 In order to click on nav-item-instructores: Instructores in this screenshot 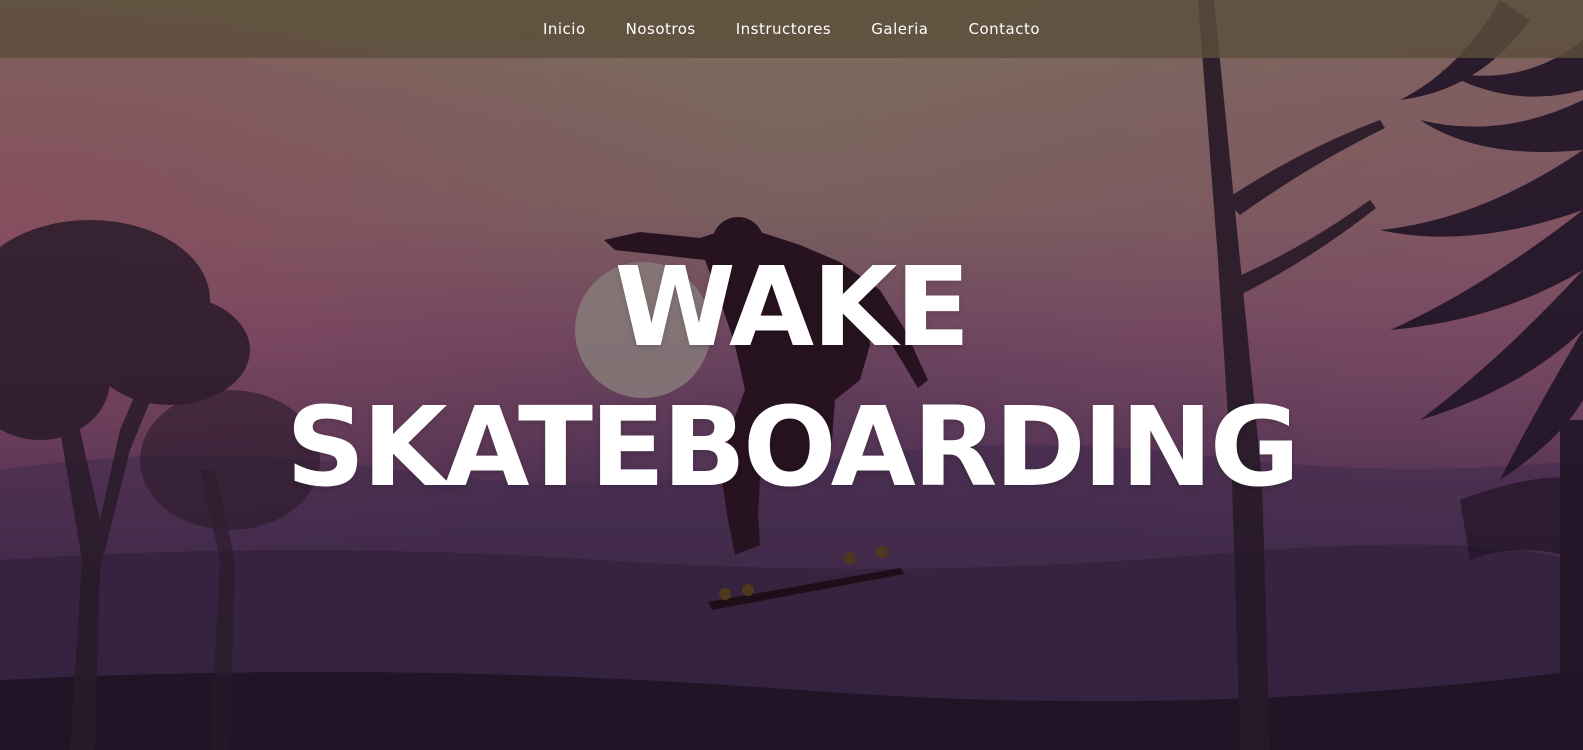, I will do `click(784, 29)`.